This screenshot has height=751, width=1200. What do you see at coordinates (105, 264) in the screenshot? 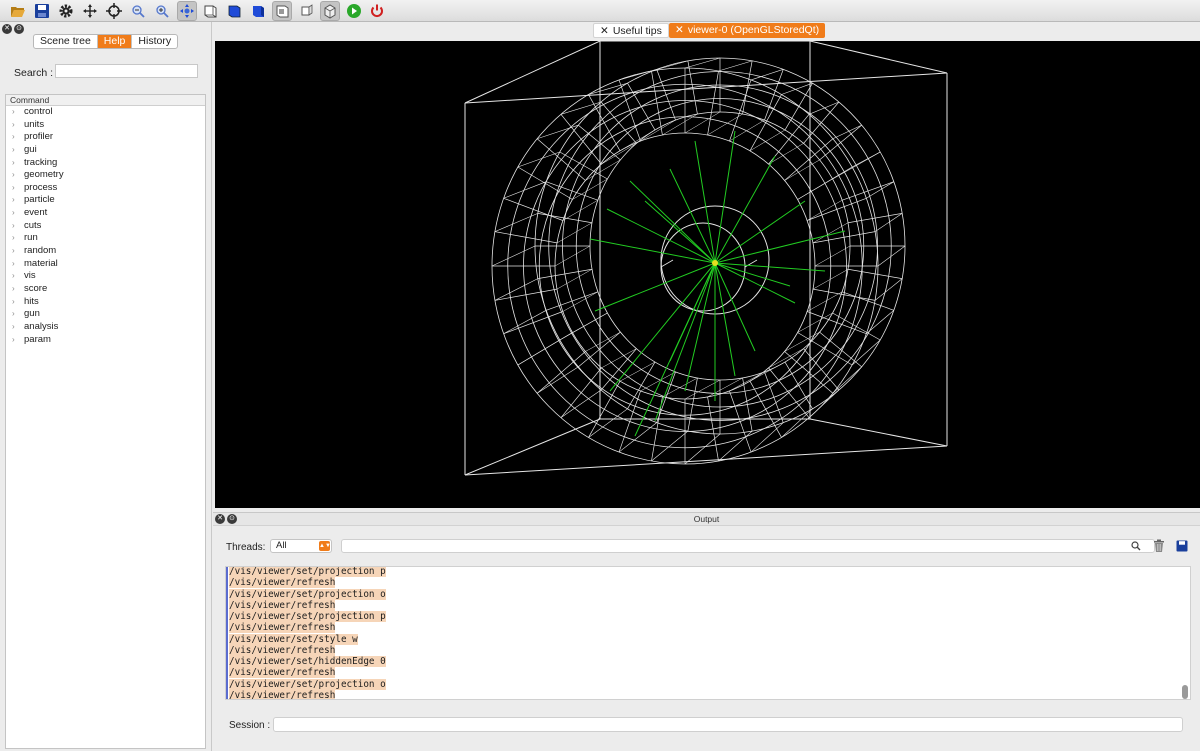
I see `tree-item-material: › material` at bounding box center [105, 264].